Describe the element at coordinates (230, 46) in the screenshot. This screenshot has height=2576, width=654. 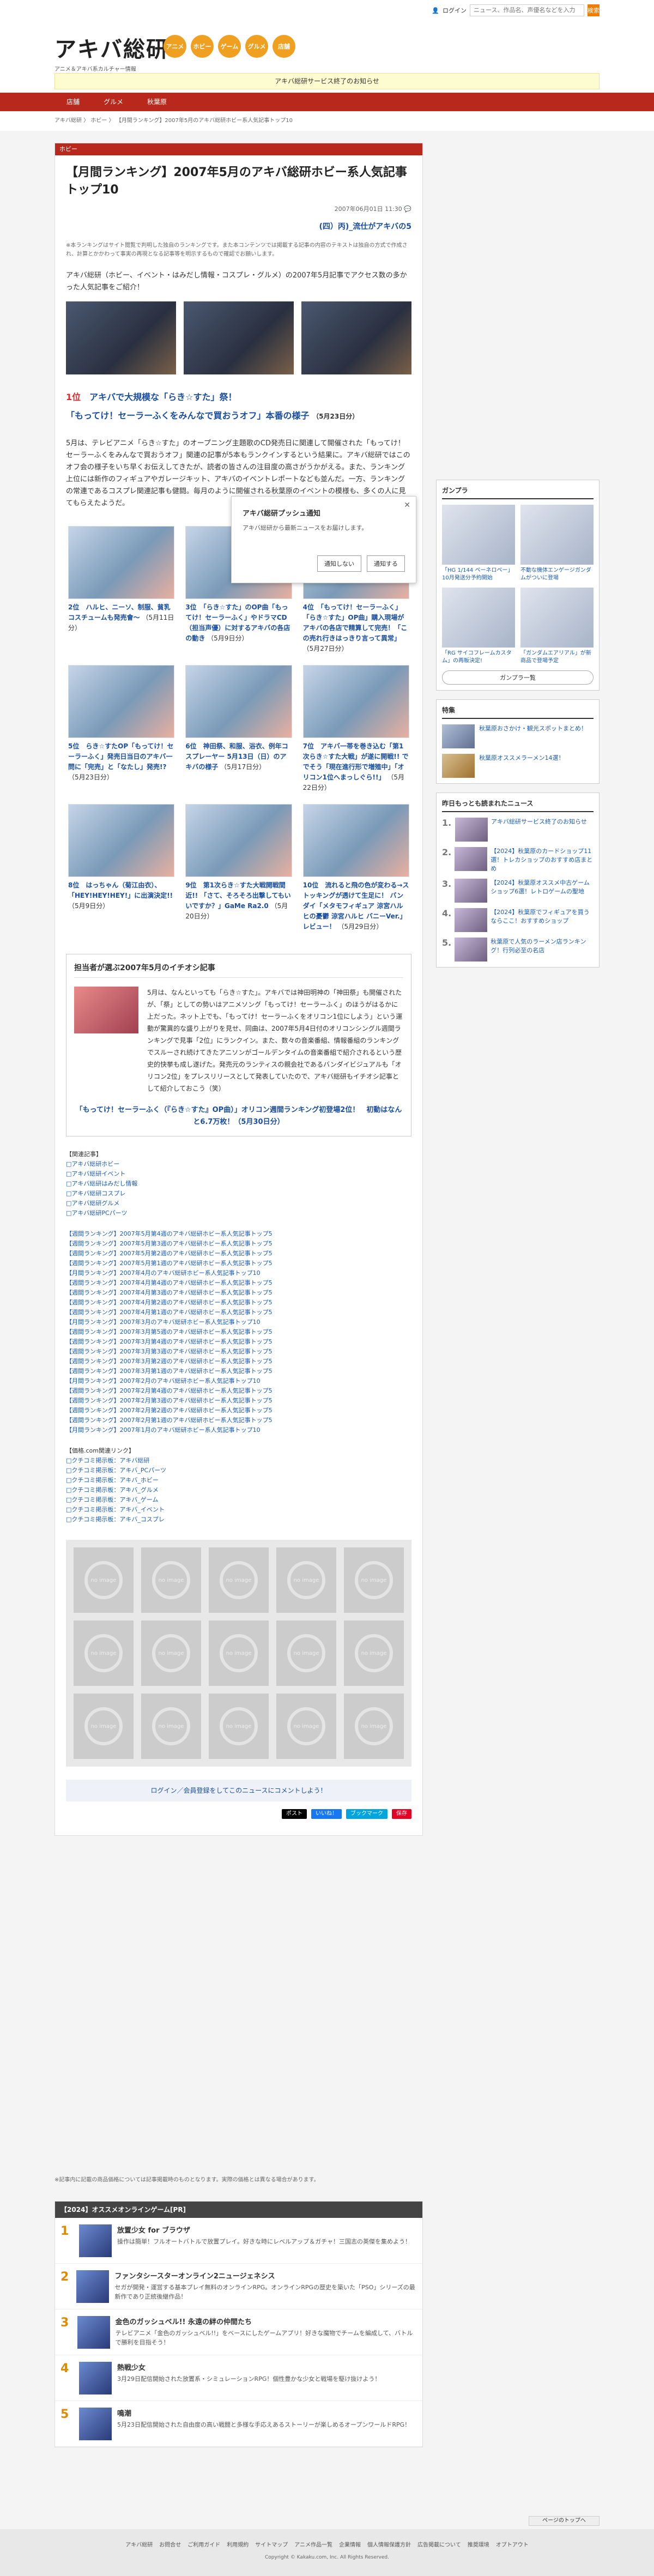
I see `category-game: ゲーム` at that location.